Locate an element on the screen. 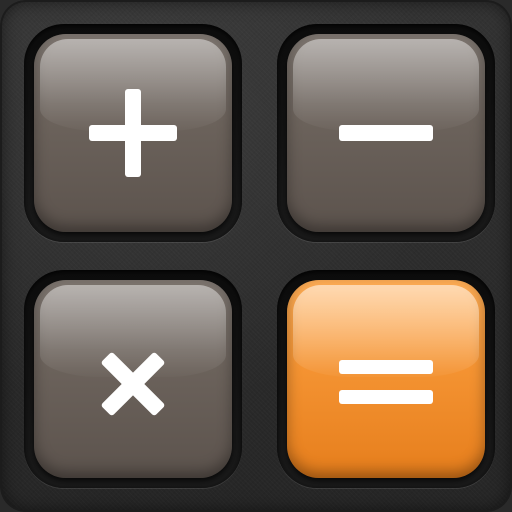 The width and height of the screenshot is (512, 512). minus-button is located at coordinates (386, 133).